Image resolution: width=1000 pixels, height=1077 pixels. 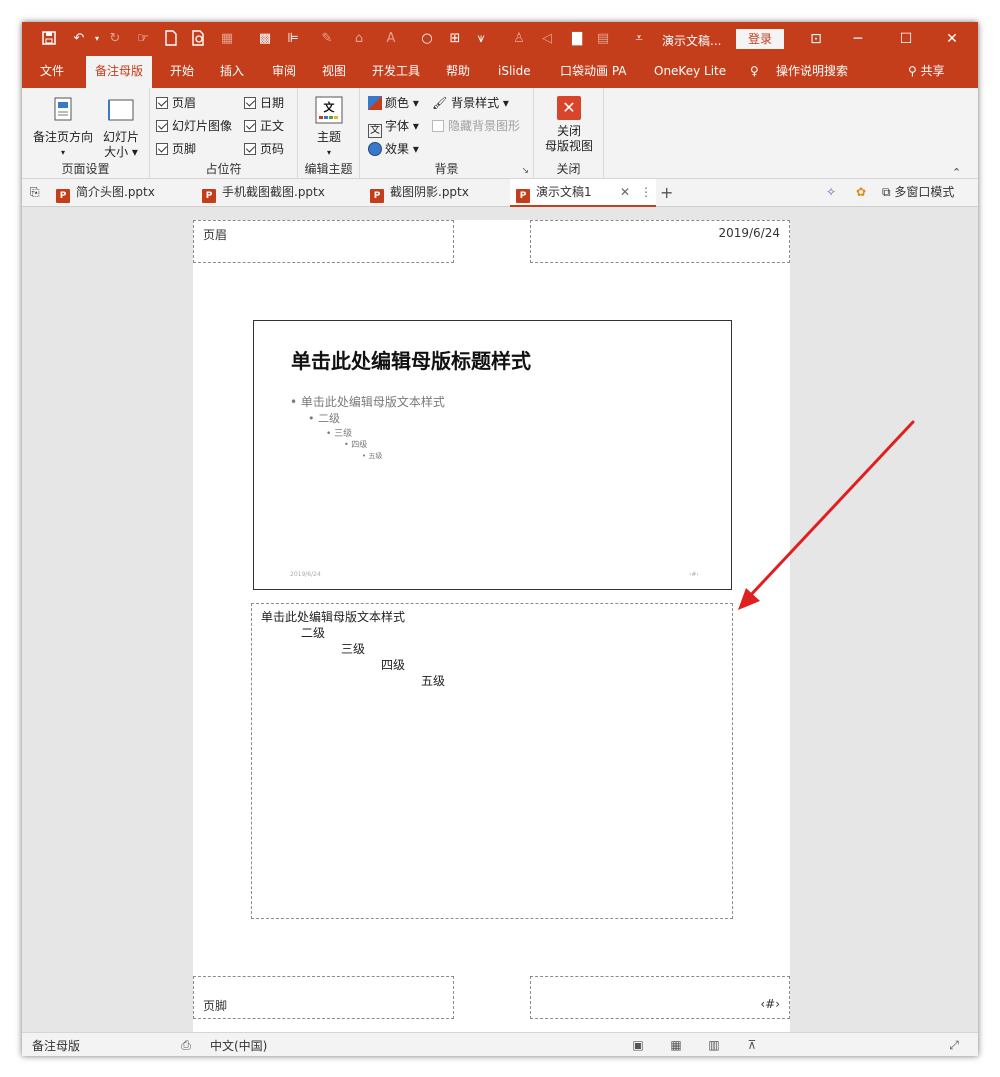 What do you see at coordinates (63, 127) in the screenshot?
I see `notes-orientation-button: 备注页方向 ▾` at bounding box center [63, 127].